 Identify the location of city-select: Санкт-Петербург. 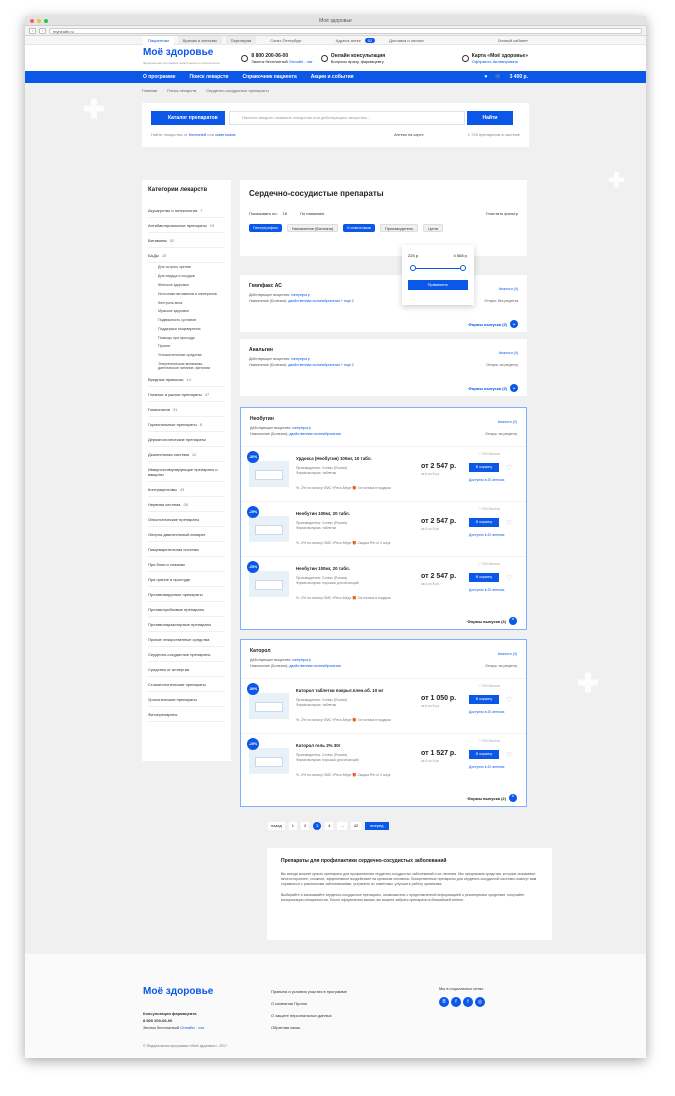
(285, 40).